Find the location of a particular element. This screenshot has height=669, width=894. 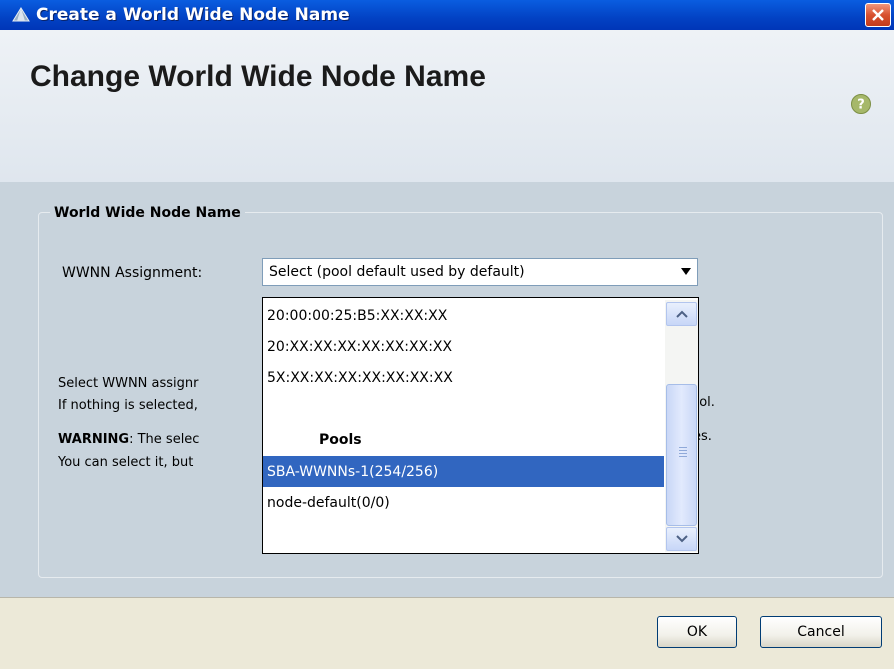

scroll-down-button is located at coordinates (681, 539).